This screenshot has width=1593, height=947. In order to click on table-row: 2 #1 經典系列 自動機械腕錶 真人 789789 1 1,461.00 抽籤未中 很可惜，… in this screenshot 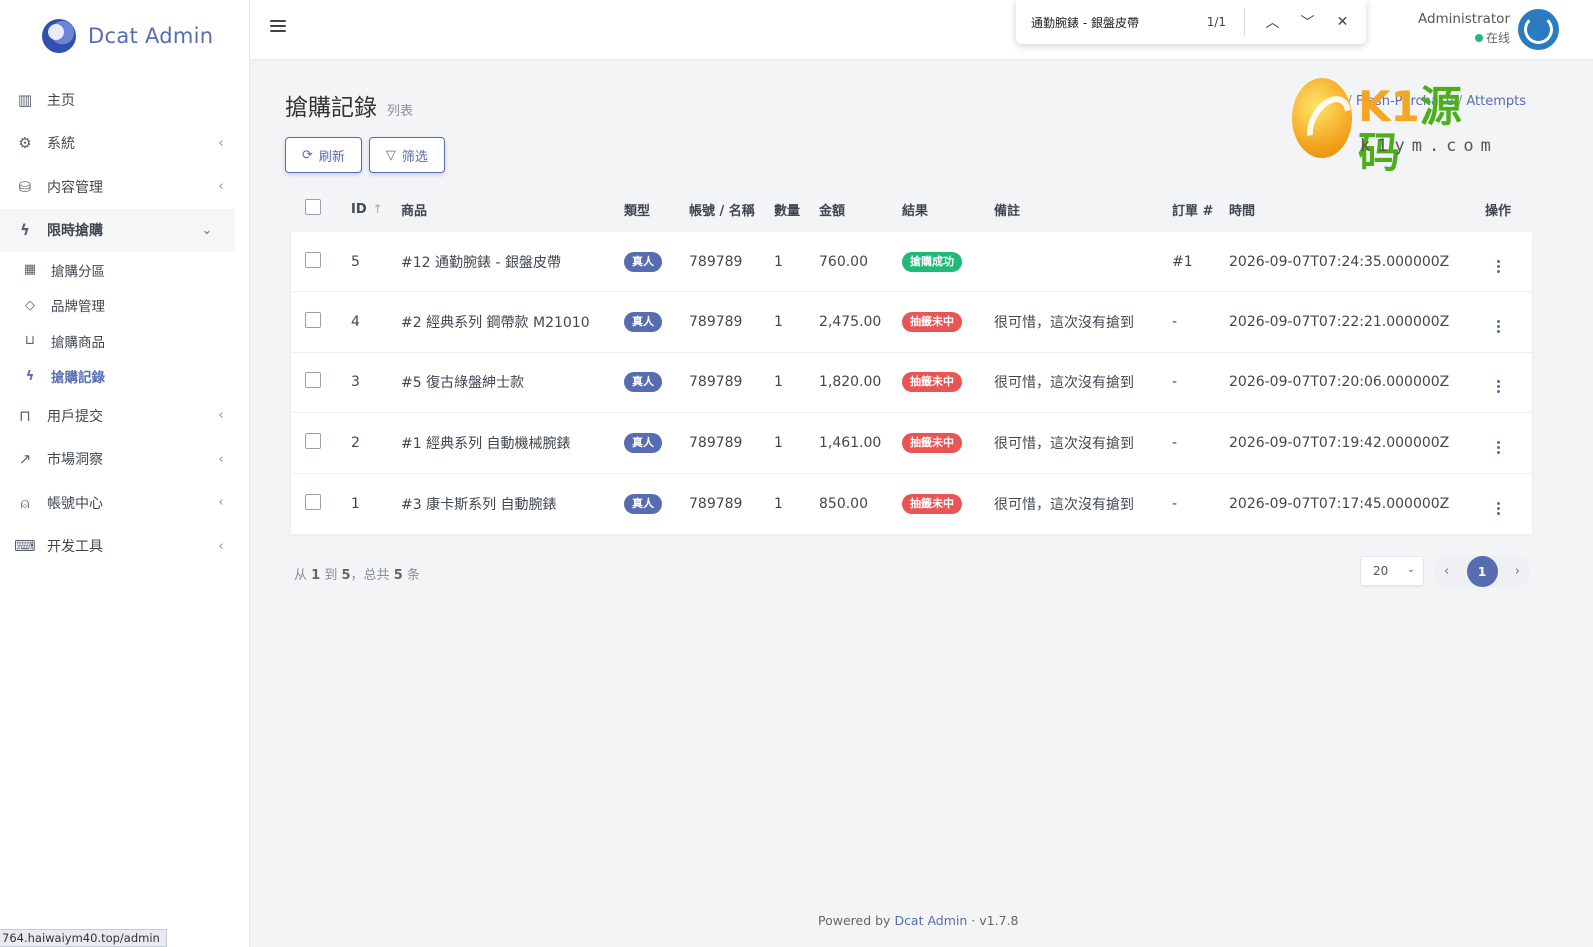, I will do `click(911, 443)`.